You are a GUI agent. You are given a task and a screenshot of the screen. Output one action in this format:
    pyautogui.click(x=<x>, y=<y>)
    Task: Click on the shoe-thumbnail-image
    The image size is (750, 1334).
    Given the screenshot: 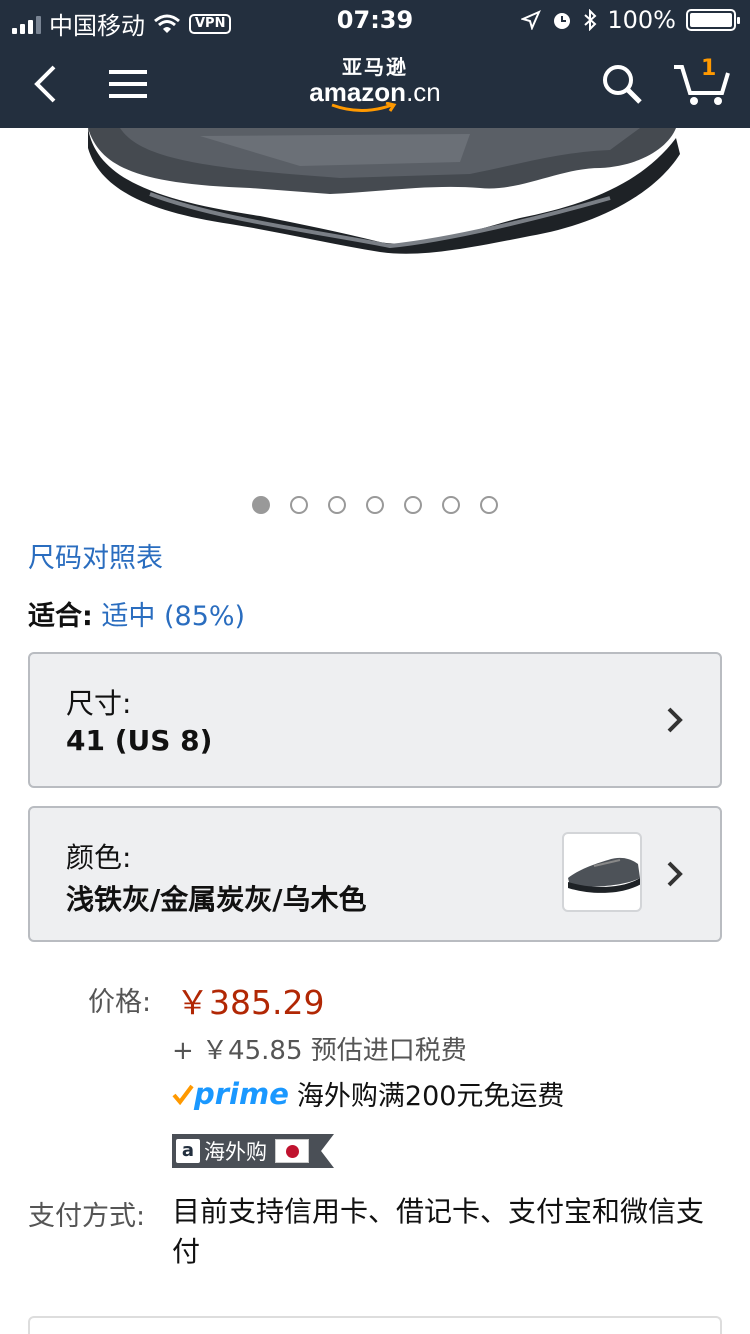 What is the action you would take?
    pyautogui.click(x=604, y=875)
    